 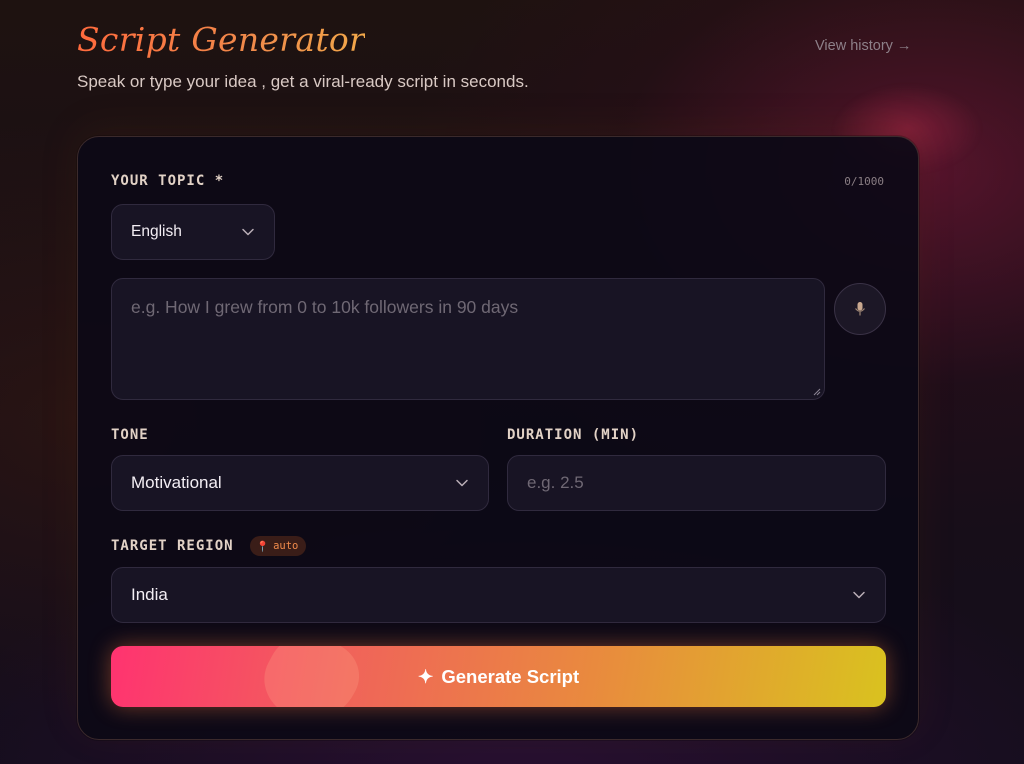 What do you see at coordinates (176, 482) in the screenshot?
I see `tone-value: Motivational` at bounding box center [176, 482].